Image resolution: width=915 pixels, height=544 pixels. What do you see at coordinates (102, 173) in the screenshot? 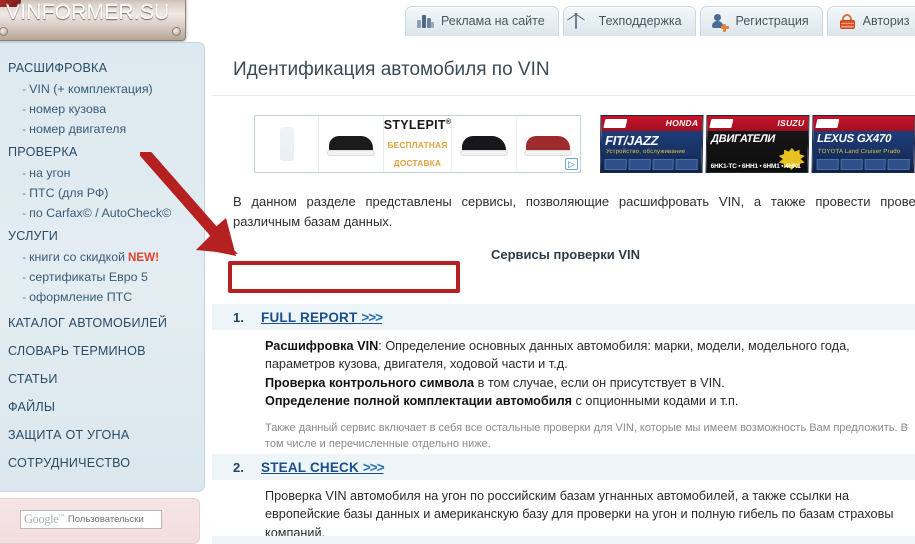
I see `sidebar-item-theft: - на угон` at bounding box center [102, 173].